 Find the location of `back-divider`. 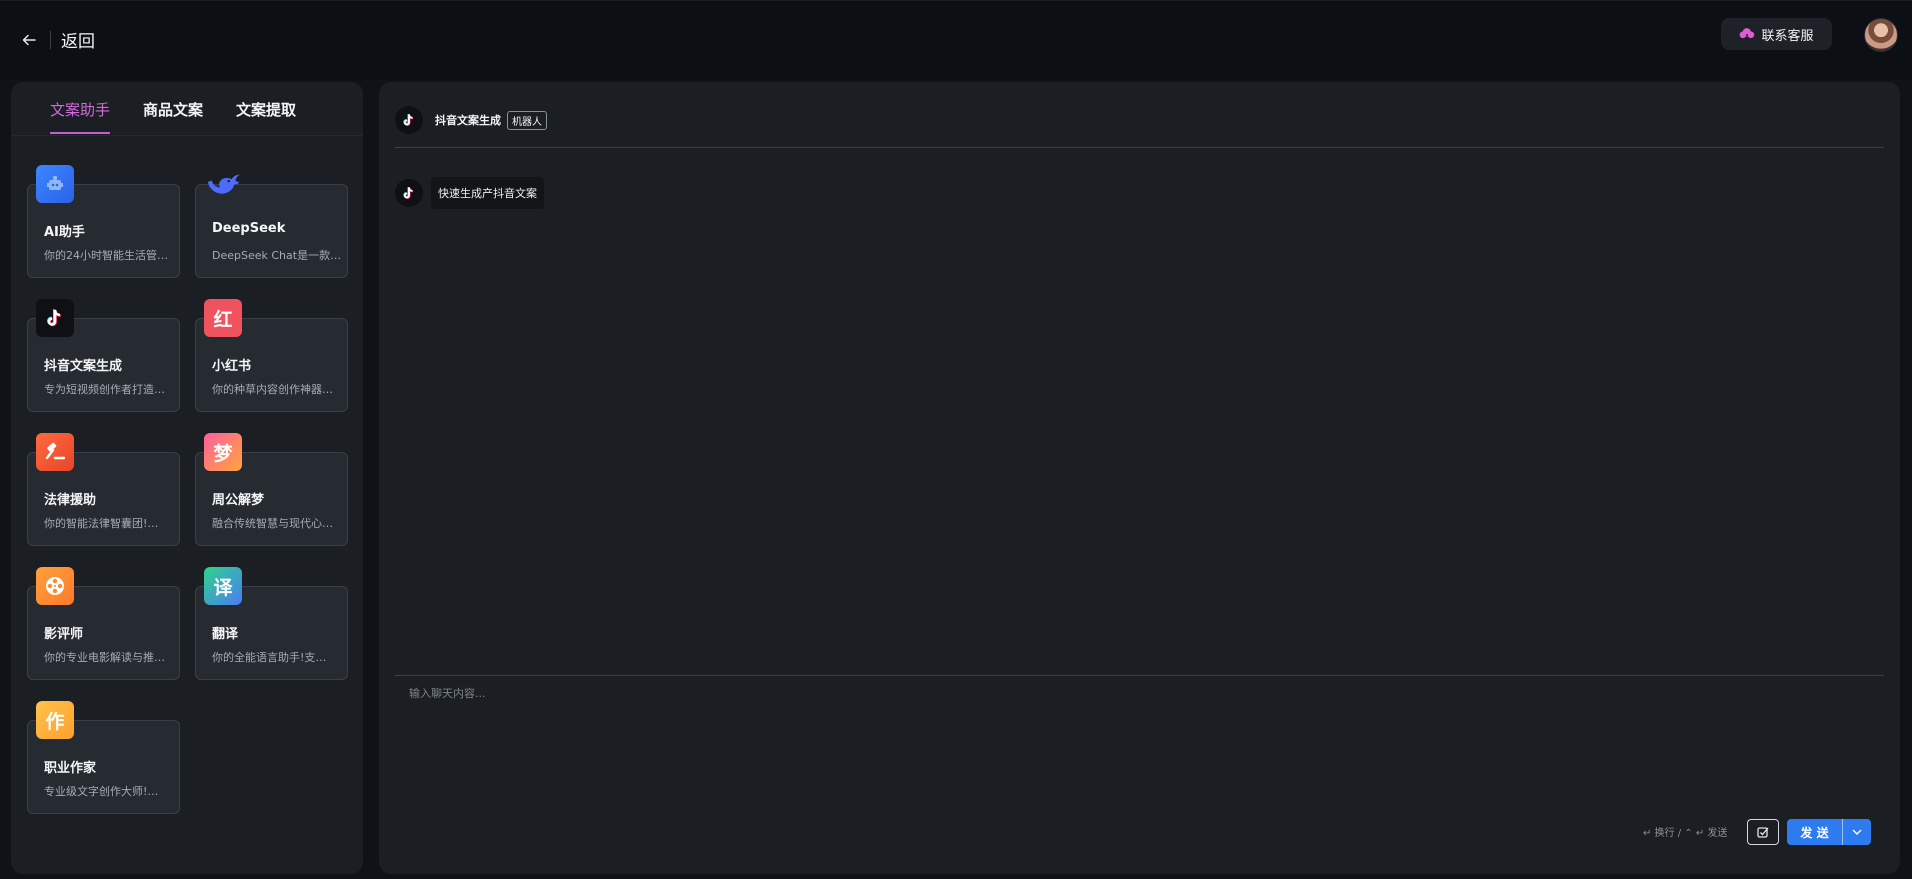

back-divider is located at coordinates (50, 39).